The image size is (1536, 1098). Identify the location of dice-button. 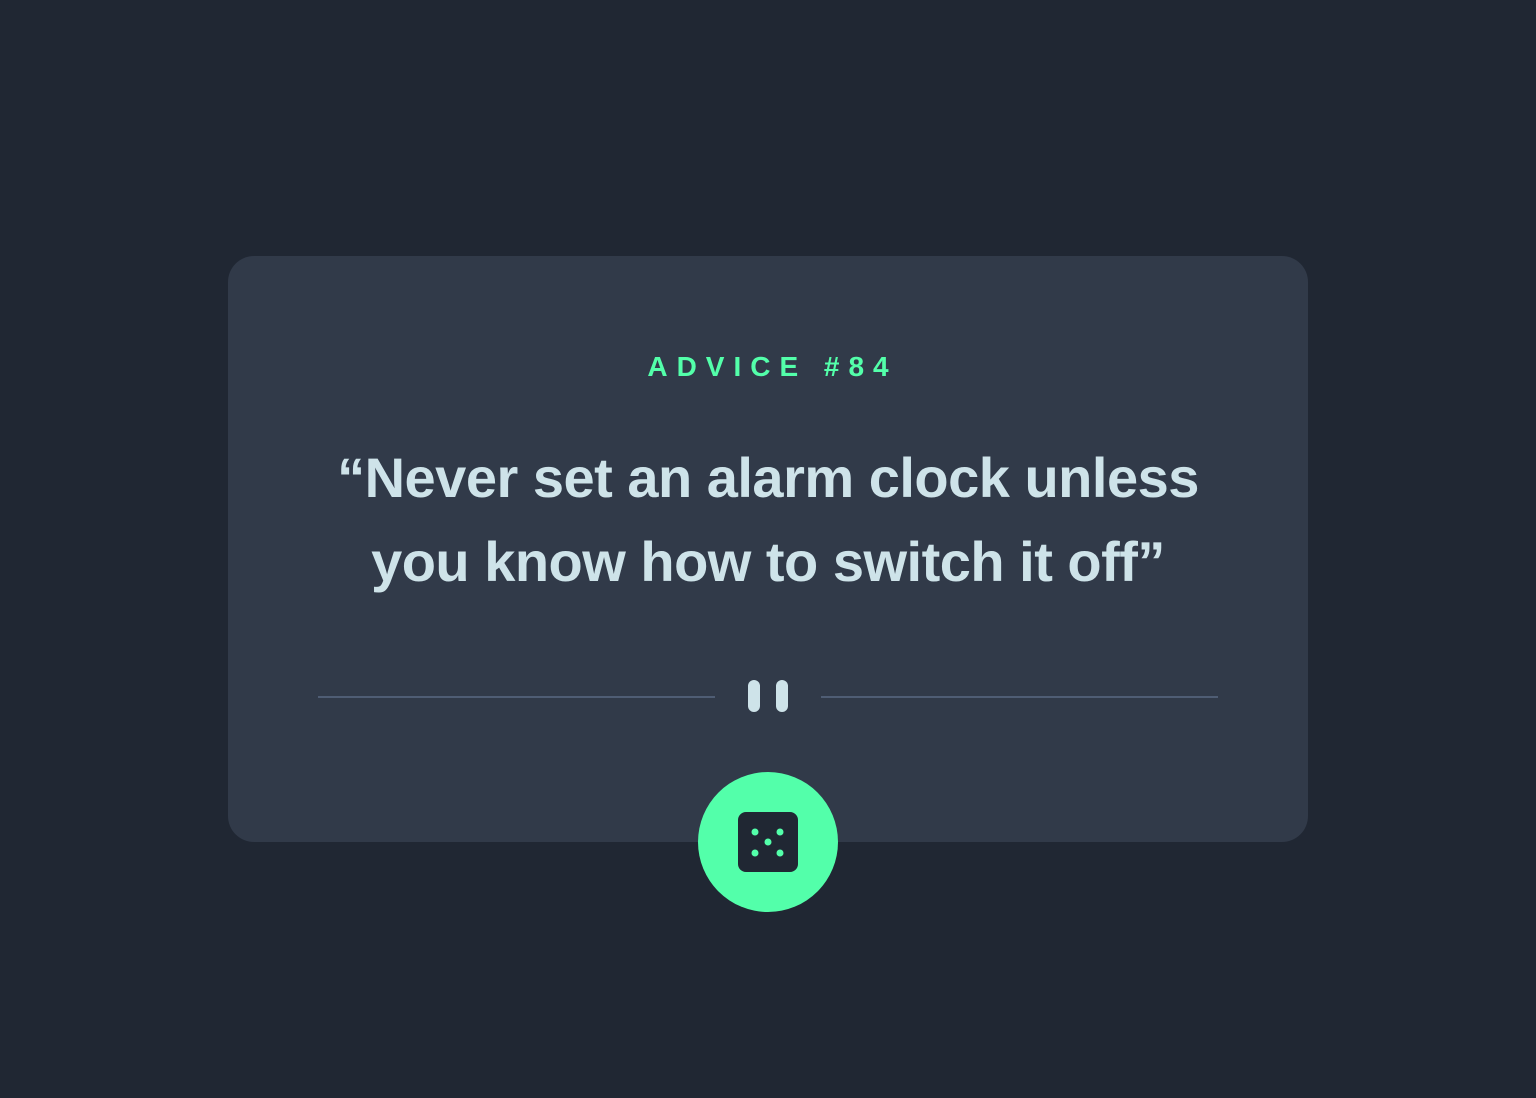
(768, 842).